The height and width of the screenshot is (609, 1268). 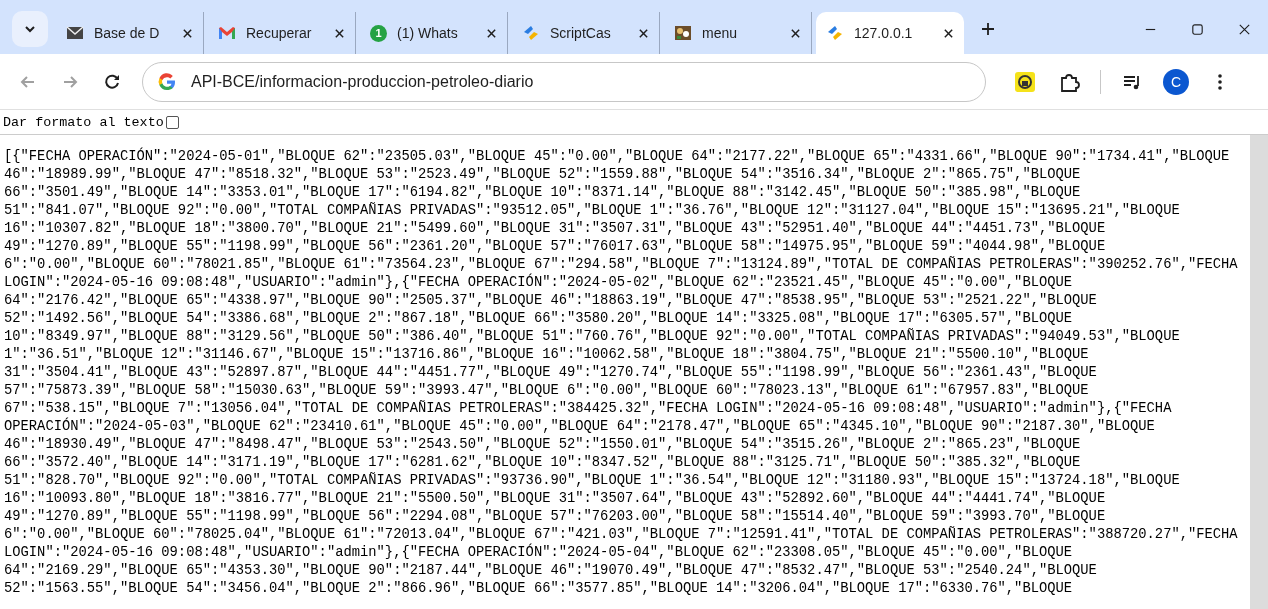 What do you see at coordinates (167, 81) in the screenshot?
I see `google-logo-icon` at bounding box center [167, 81].